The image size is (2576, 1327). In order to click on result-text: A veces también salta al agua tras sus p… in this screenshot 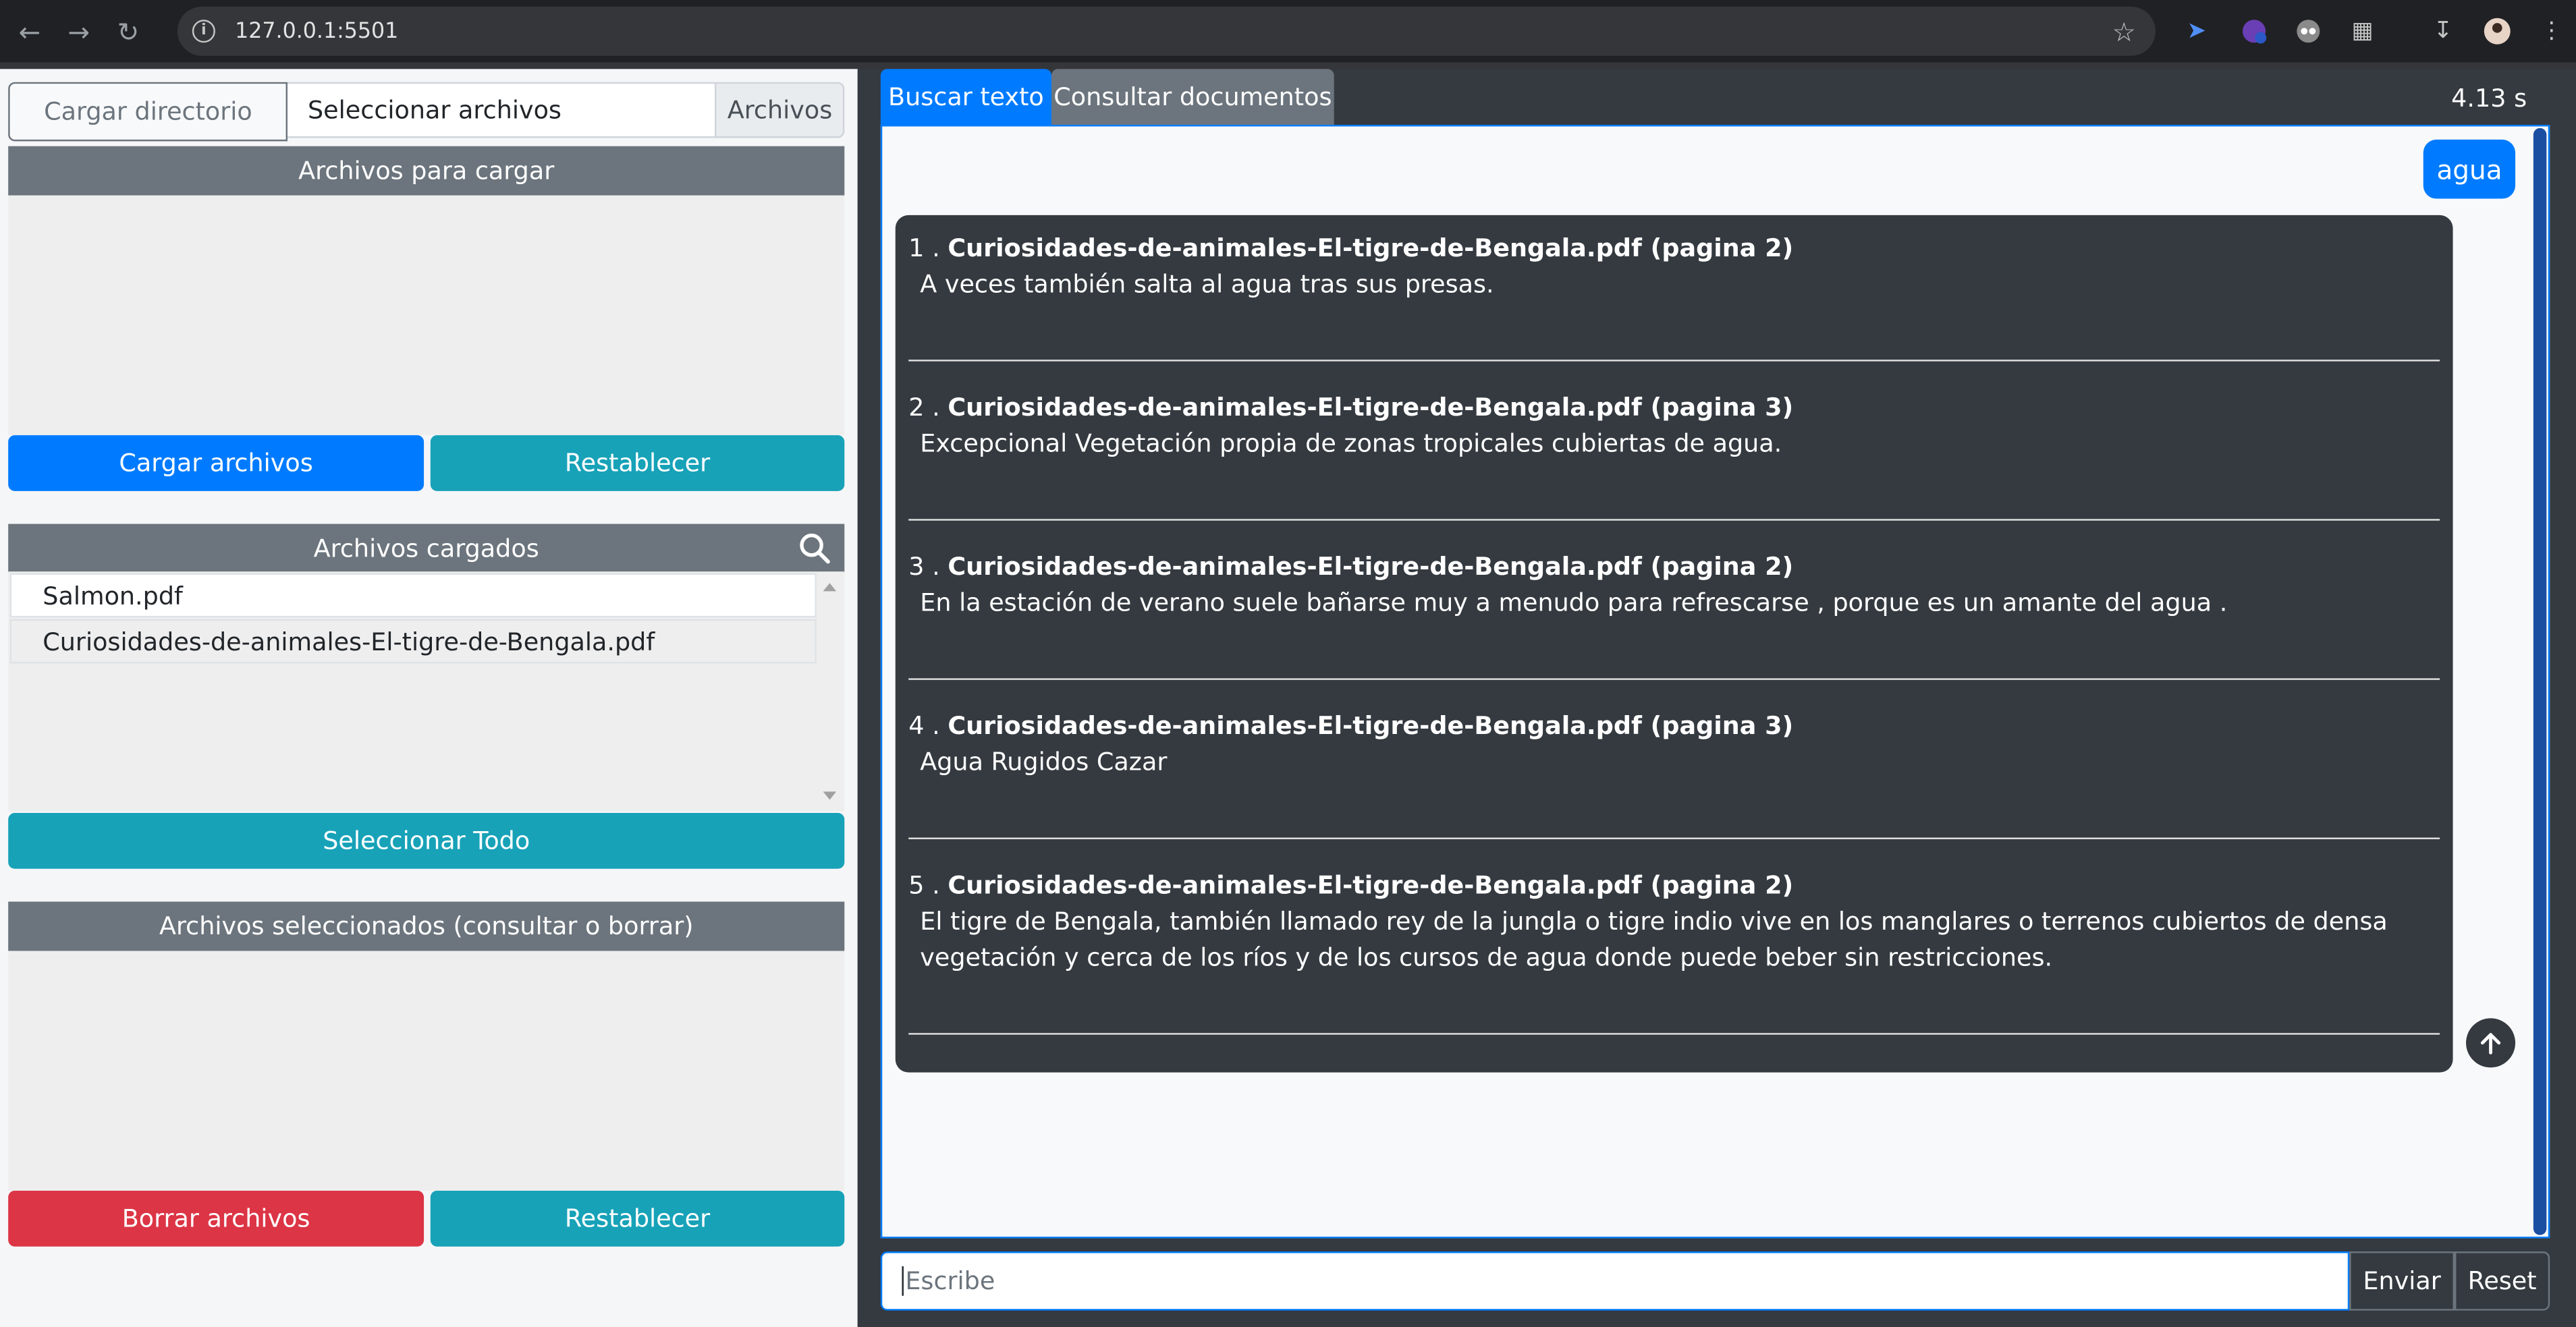, I will do `click(1207, 284)`.